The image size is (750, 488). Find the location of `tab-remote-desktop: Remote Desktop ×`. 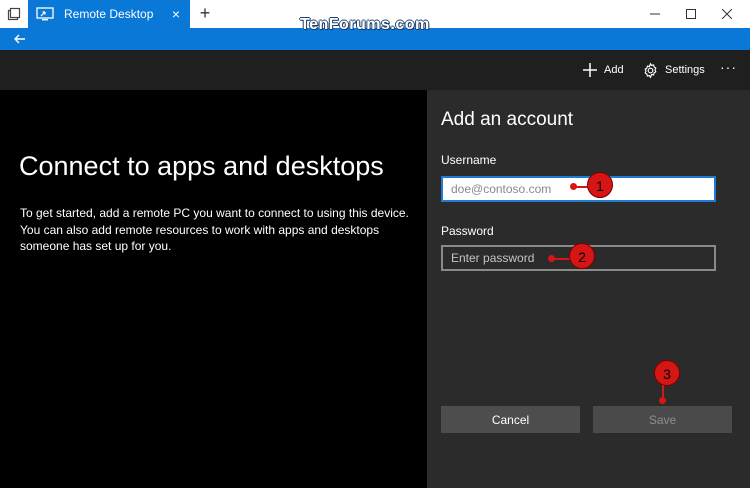

tab-remote-desktop: Remote Desktop × is located at coordinates (109, 14).